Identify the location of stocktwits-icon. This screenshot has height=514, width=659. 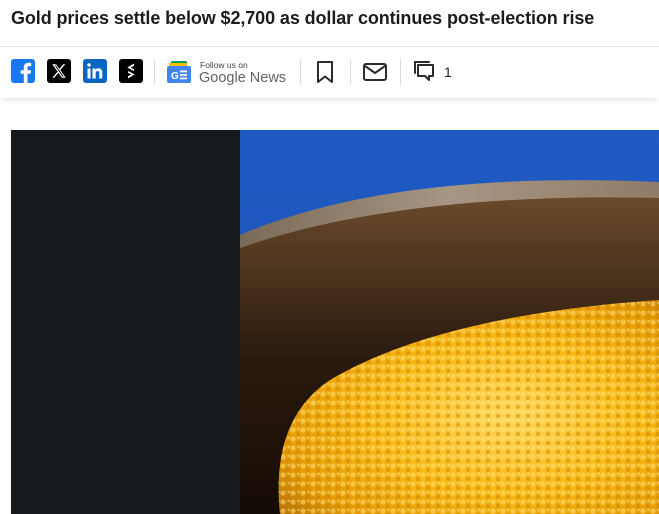
(131, 71).